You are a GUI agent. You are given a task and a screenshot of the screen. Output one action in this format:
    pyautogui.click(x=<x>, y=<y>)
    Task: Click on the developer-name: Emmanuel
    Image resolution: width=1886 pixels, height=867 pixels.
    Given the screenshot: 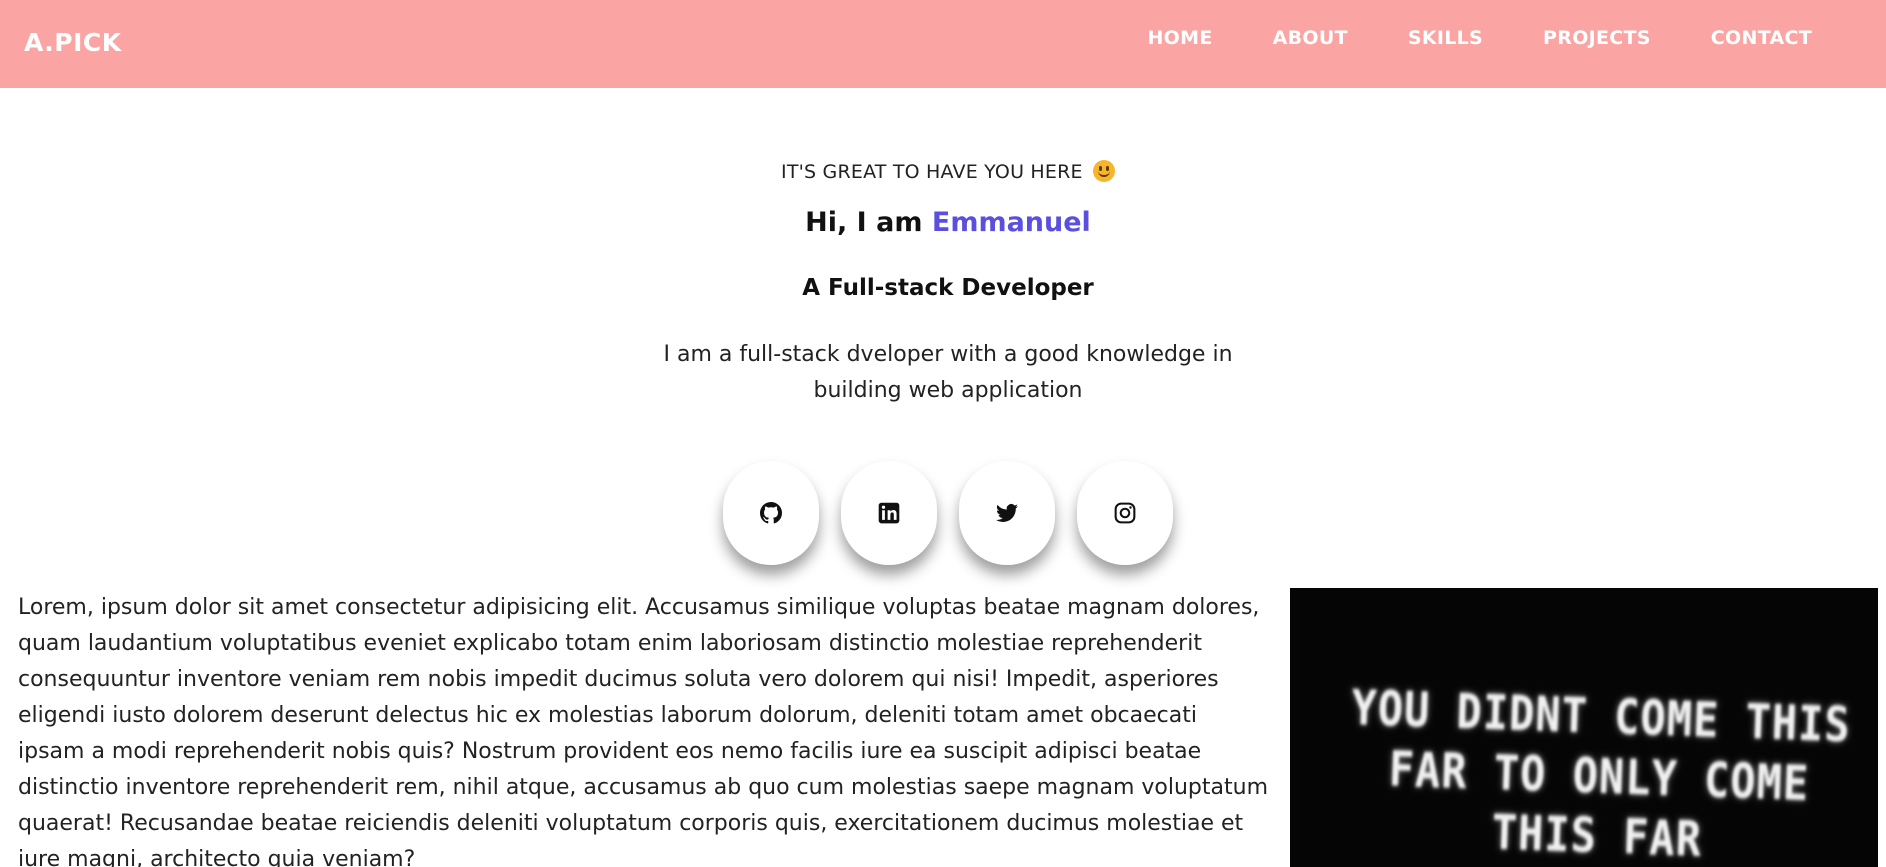 What is the action you would take?
    pyautogui.click(x=1011, y=222)
    